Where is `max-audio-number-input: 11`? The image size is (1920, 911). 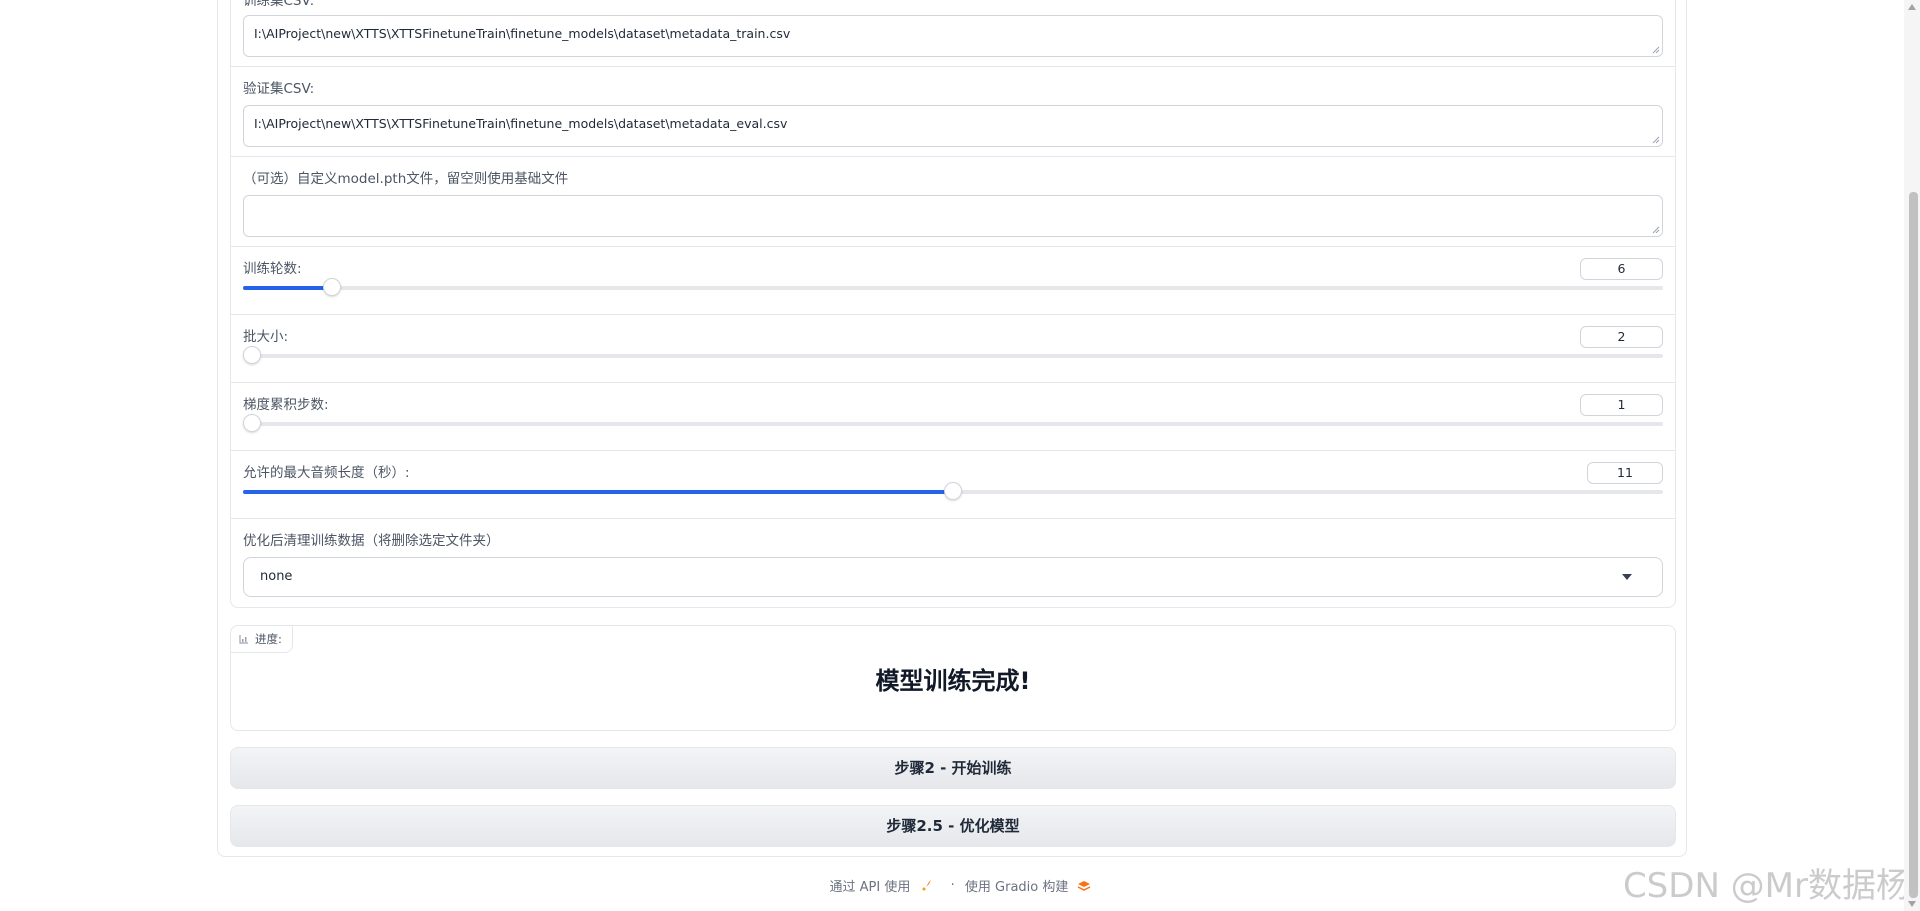
max-audio-number-input: 11 is located at coordinates (1625, 473).